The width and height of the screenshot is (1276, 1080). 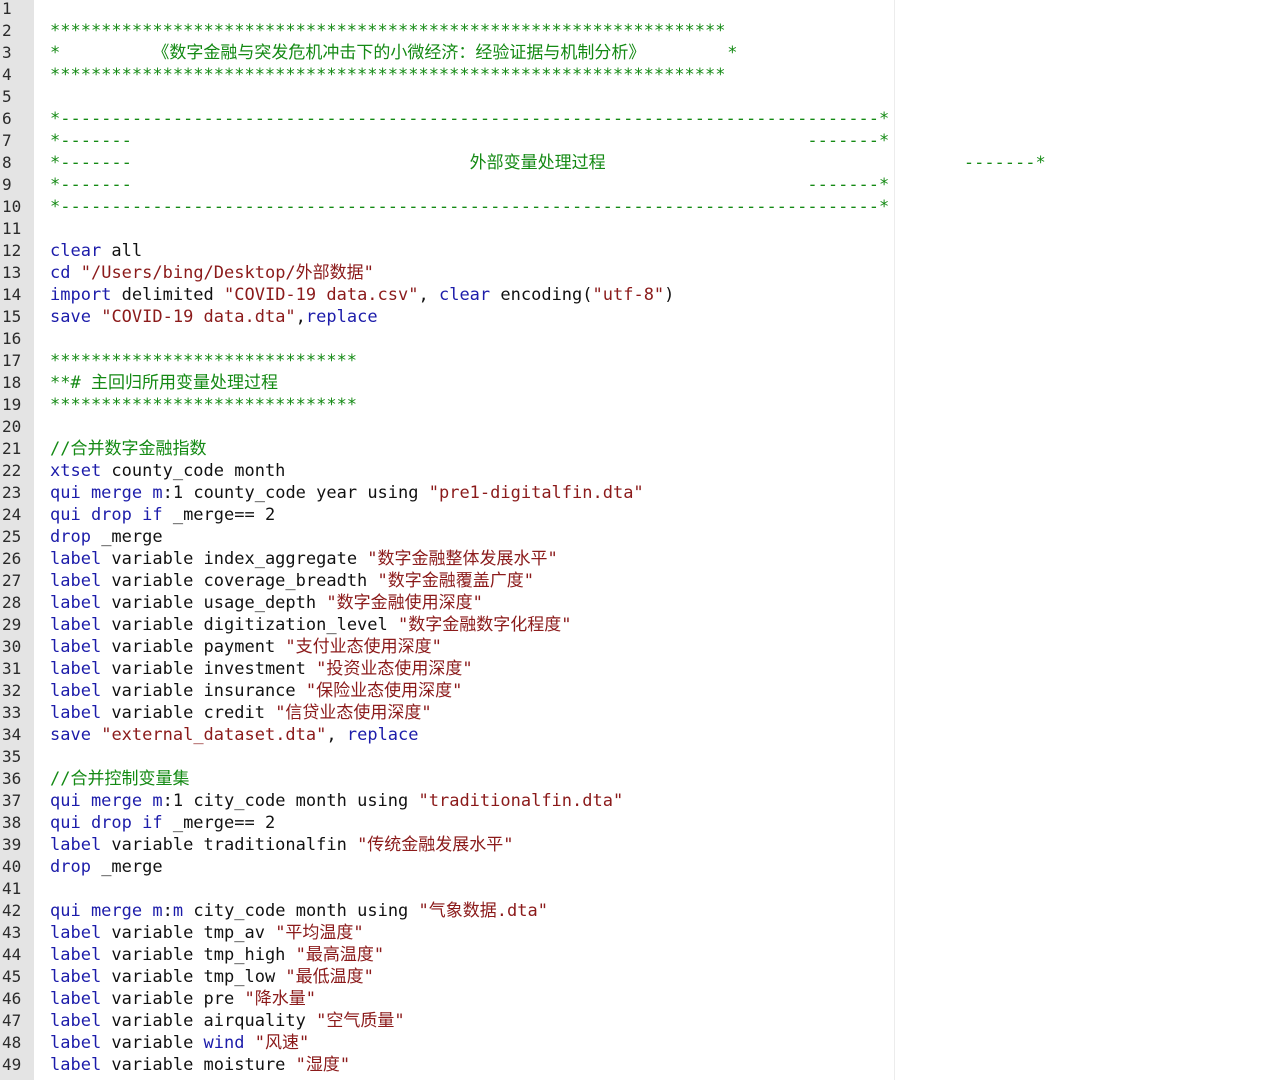 What do you see at coordinates (234, 735) in the screenshot?
I see `code-line: save "external_dataset.dta", replace` at bounding box center [234, 735].